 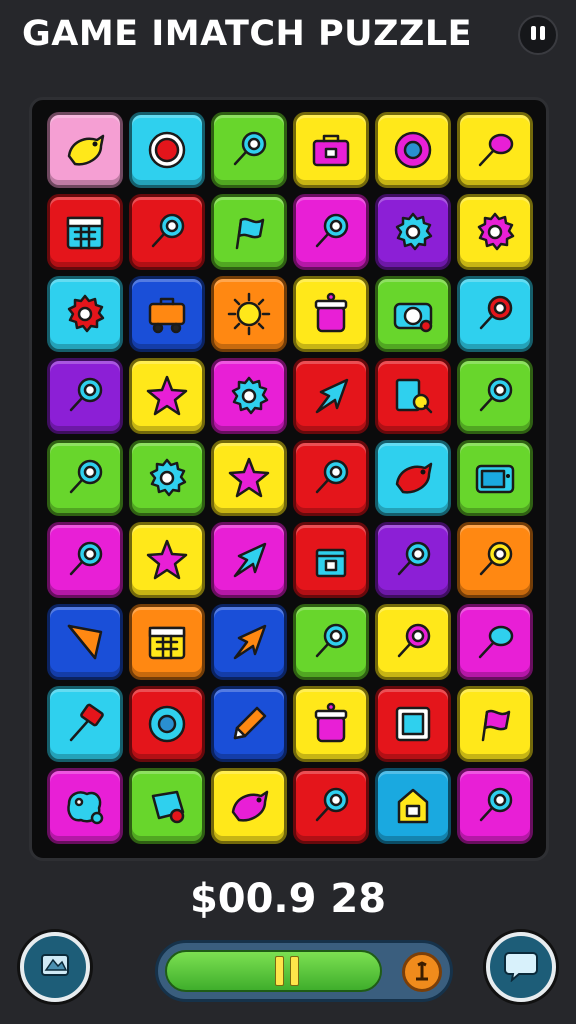 I want to click on tile-red-key, so click(x=413, y=396).